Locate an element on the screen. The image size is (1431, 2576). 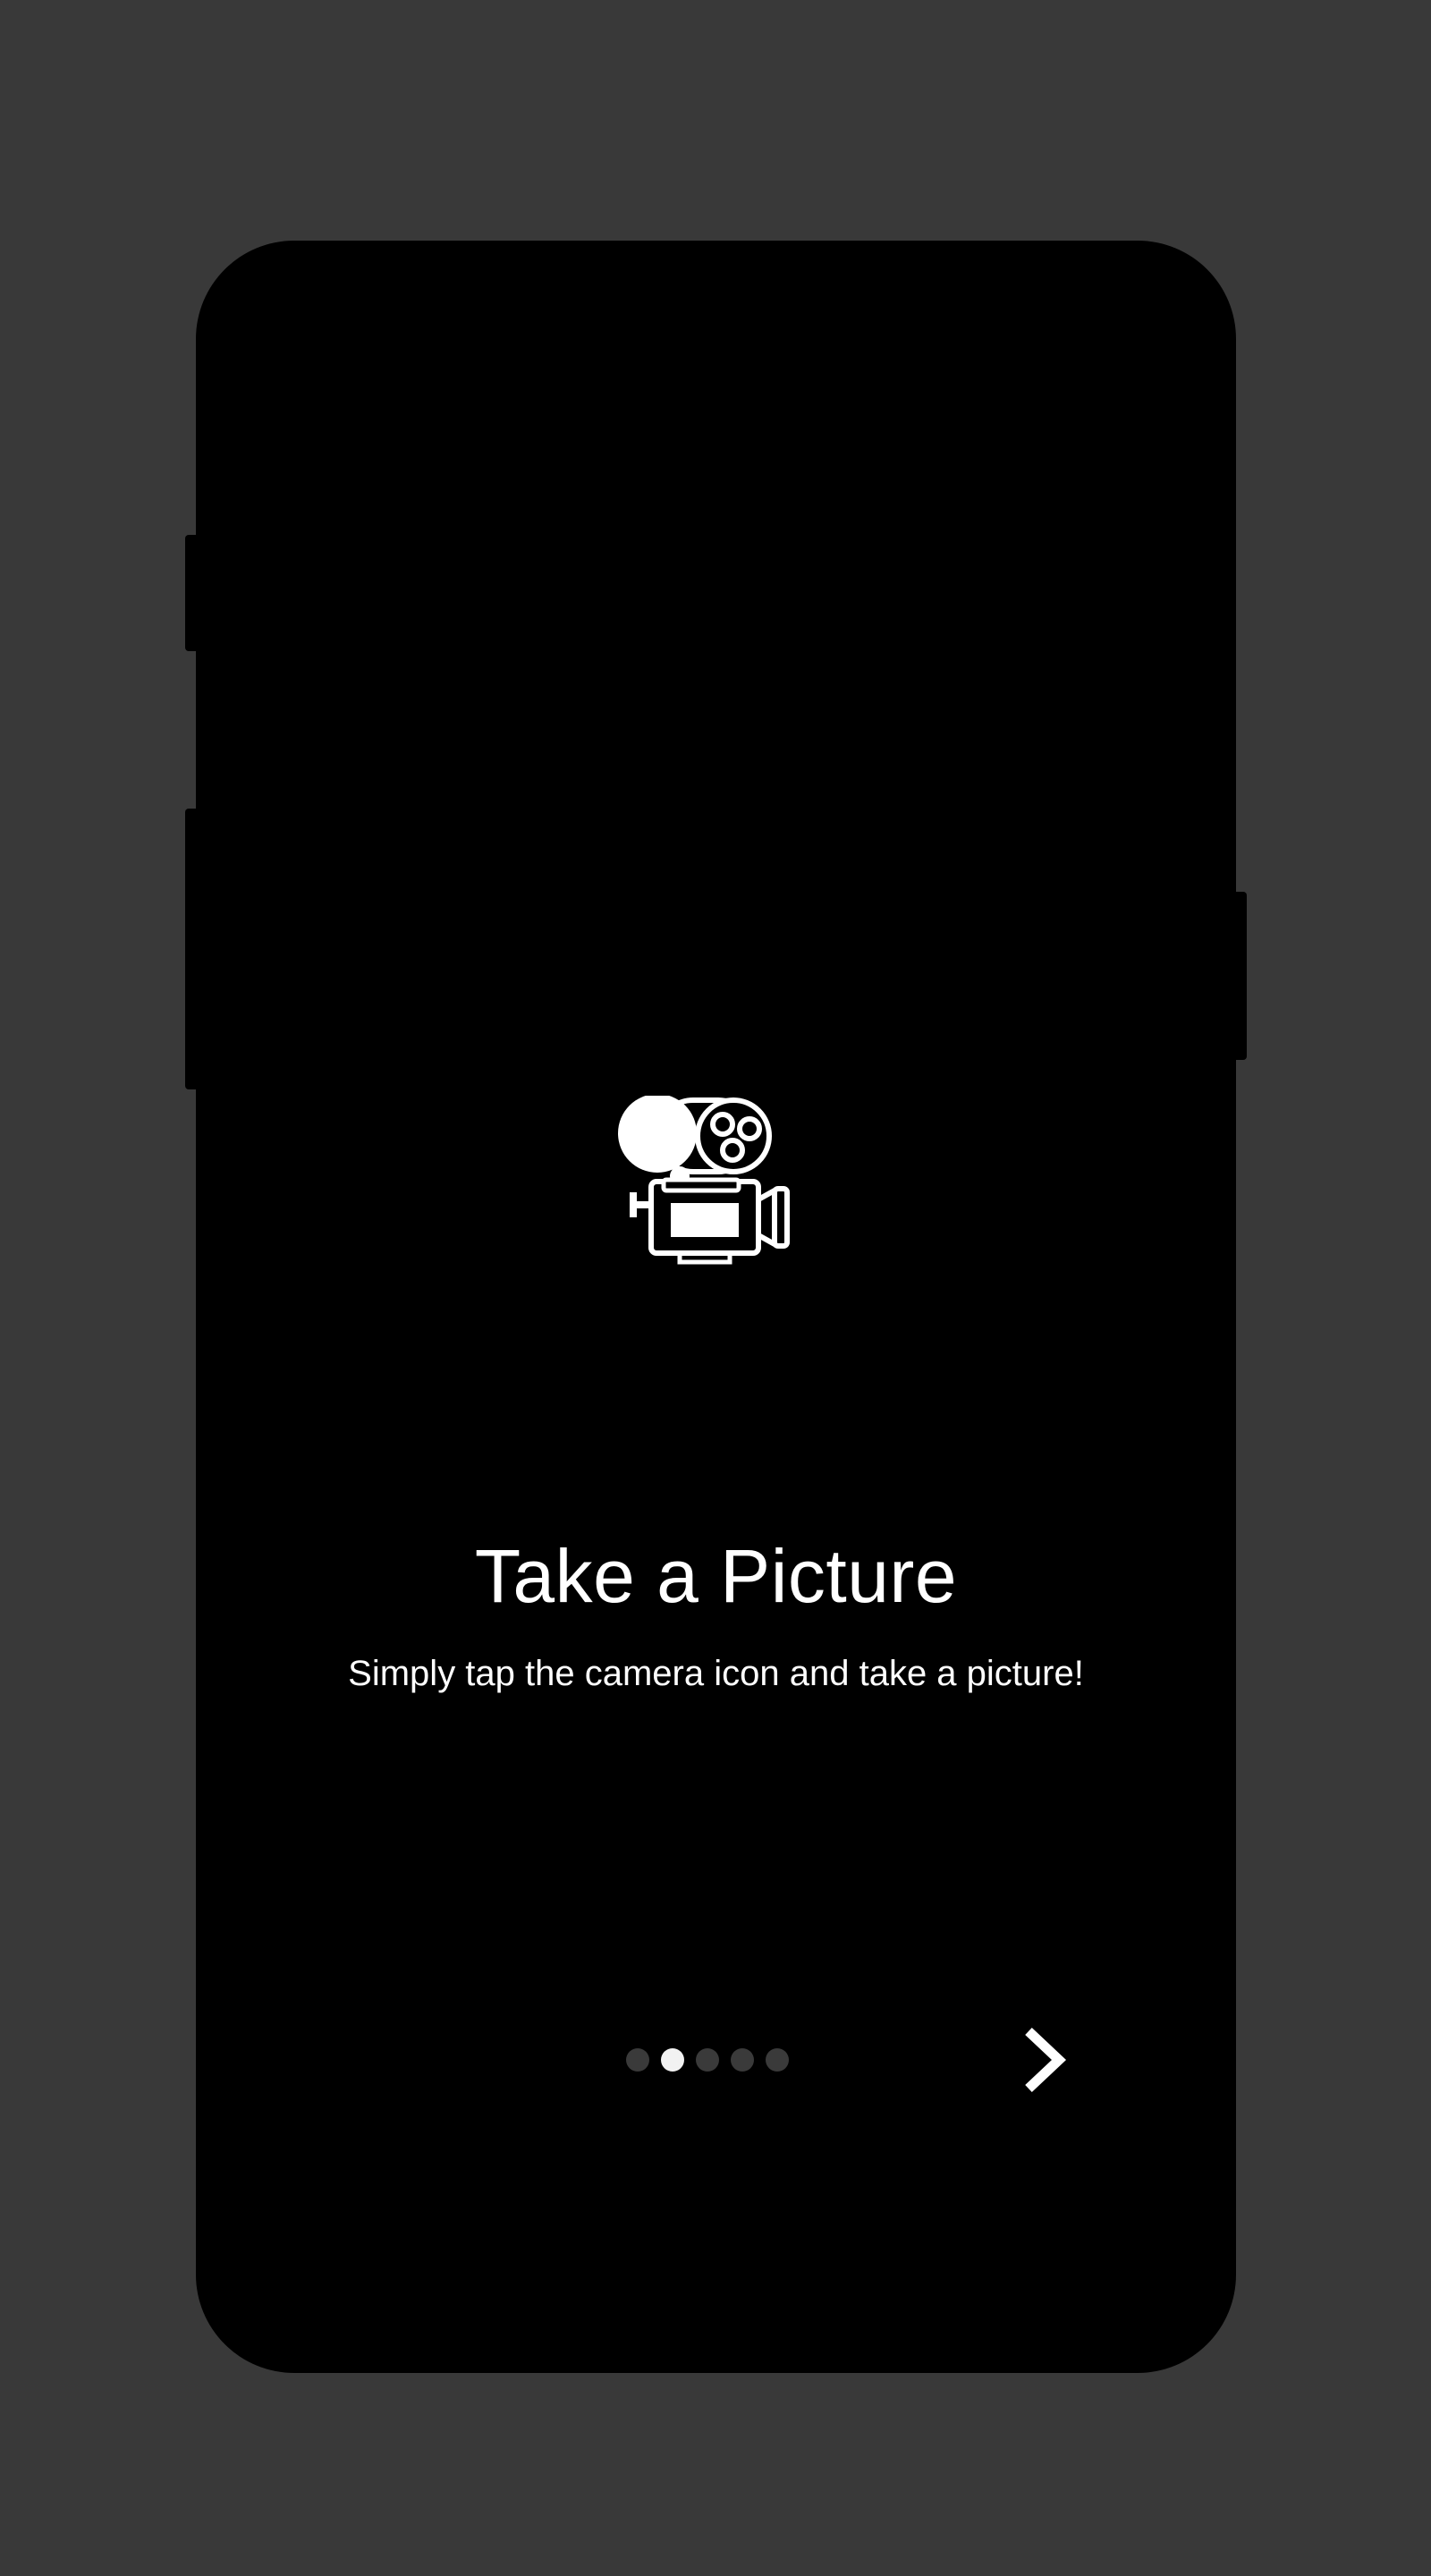
chevron-right-icon is located at coordinates (1046, 2060).